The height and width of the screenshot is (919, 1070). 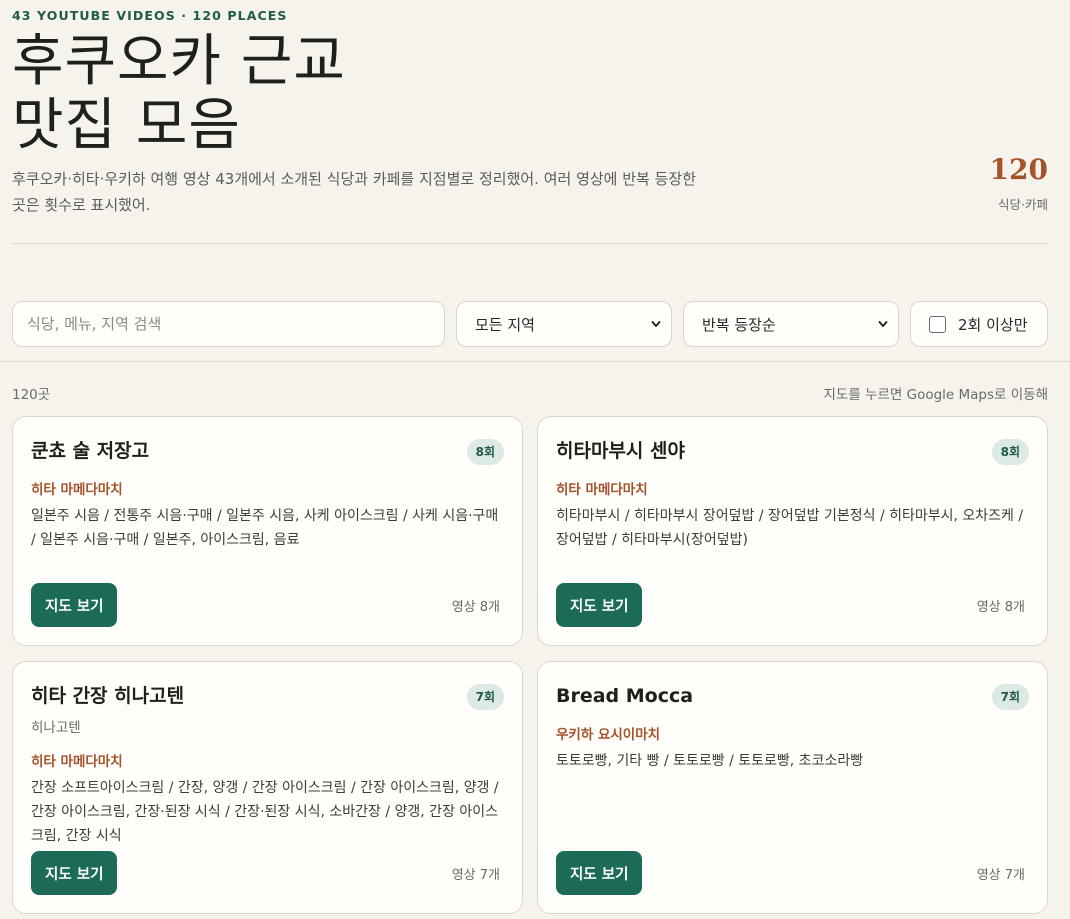 I want to click on repeat-only-label: 2회 이상만, so click(x=993, y=324).